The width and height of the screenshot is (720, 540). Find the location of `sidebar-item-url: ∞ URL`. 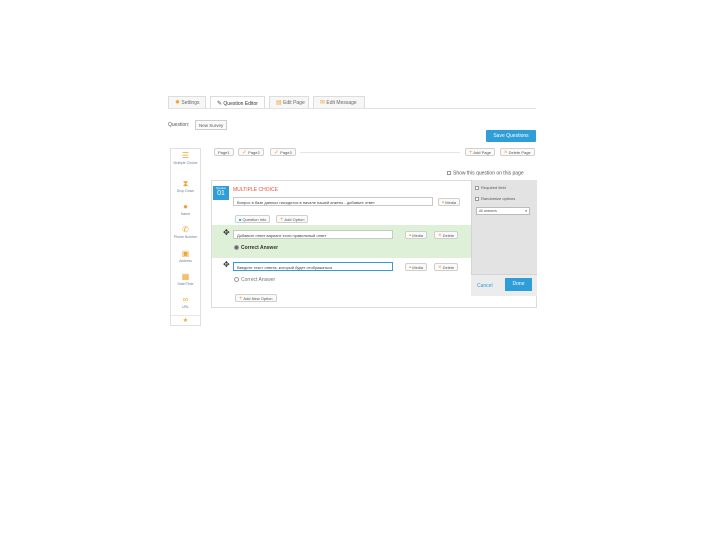

sidebar-item-url: ∞ URL is located at coordinates (185, 302).